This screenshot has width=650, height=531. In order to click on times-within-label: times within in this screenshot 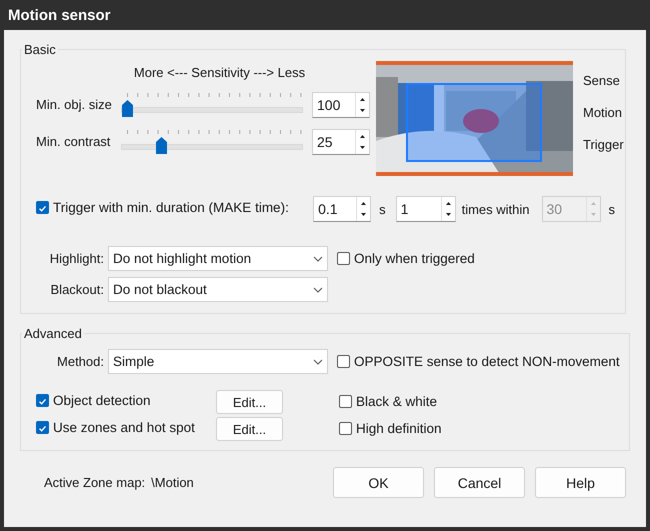, I will do `click(496, 209)`.